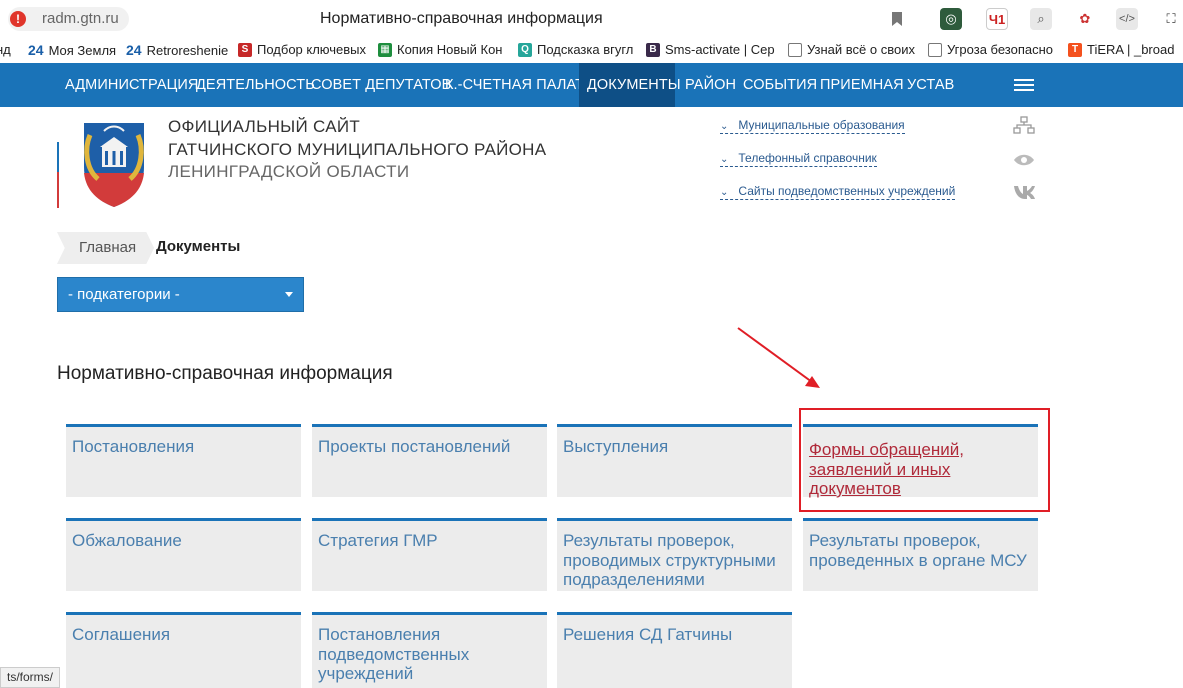 Image resolution: width=1183 pixels, height=688 pixels. Describe the element at coordinates (1024, 125) in the screenshot. I see `sitemap-icon` at that location.